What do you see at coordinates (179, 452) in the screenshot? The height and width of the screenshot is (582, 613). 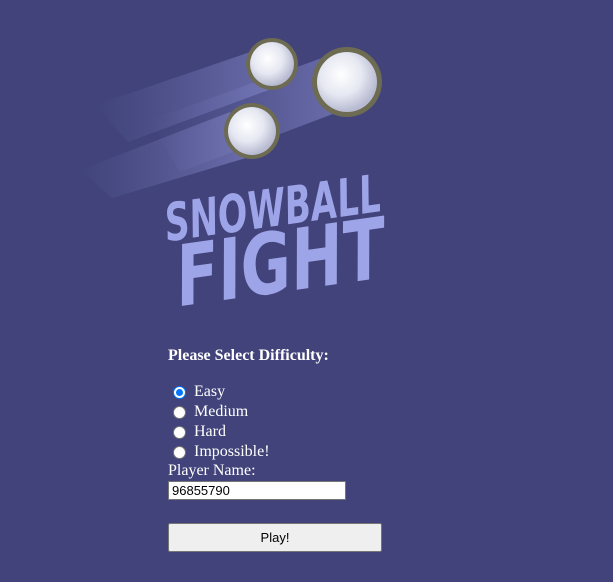 I see `radio-impossible` at bounding box center [179, 452].